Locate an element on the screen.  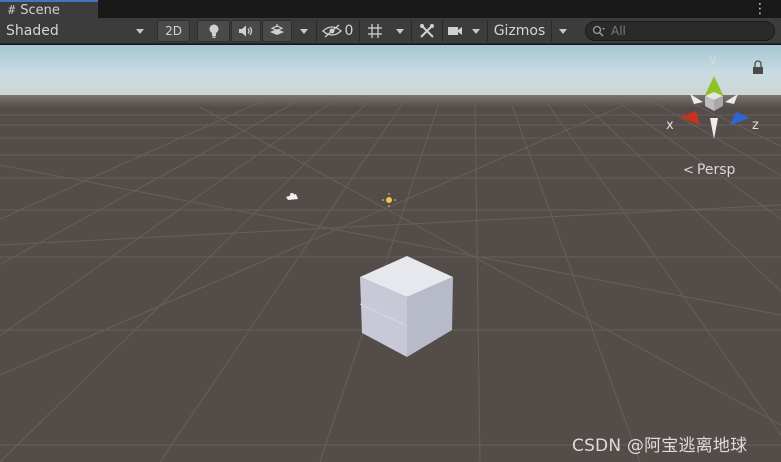
camera-dropdown is located at coordinates (476, 31).